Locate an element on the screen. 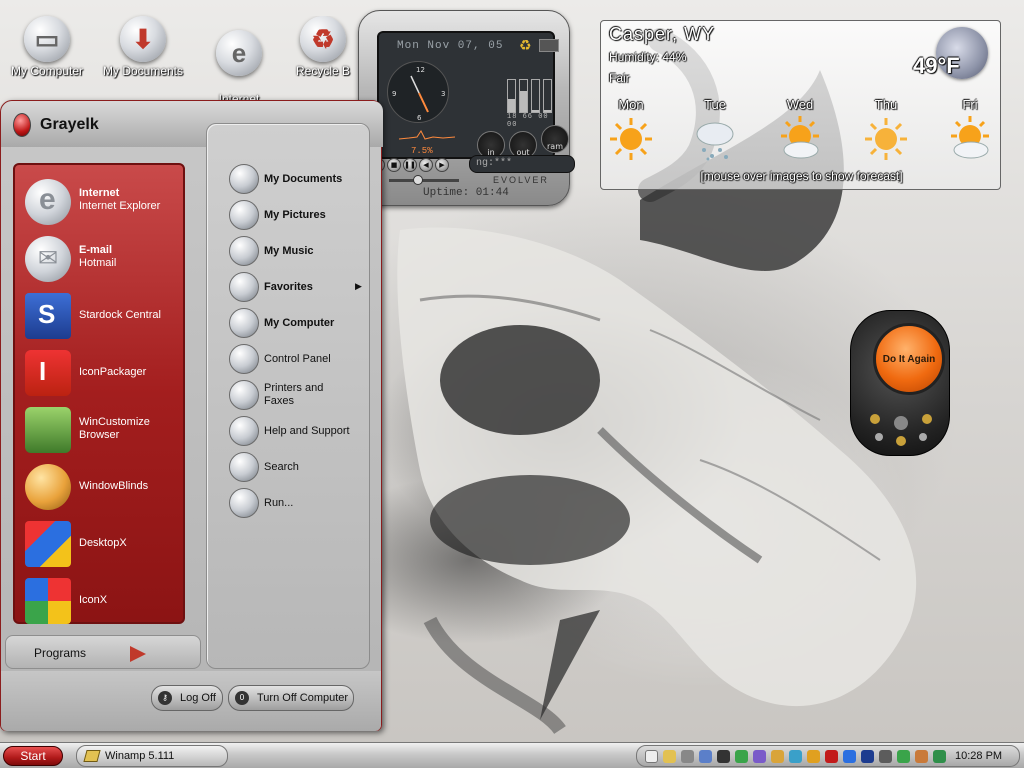 The width and height of the screenshot is (1024, 768). forecast-day-fri: Fri is located at coordinates (970, 129).